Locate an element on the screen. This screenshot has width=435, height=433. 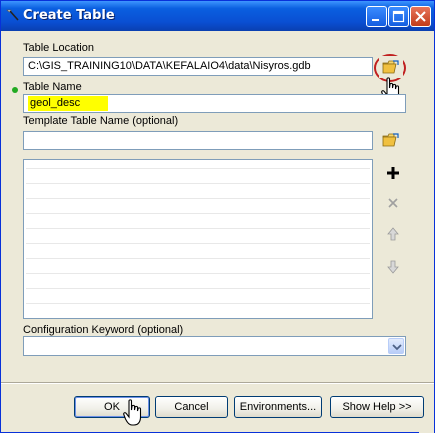
table-name-label: Table Name is located at coordinates (52, 87).